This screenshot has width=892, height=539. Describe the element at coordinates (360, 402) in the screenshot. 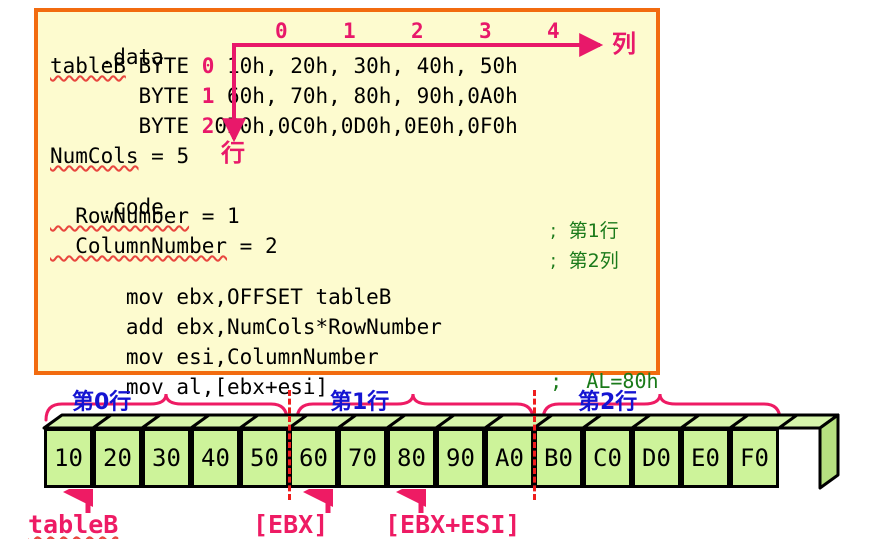

I see `brace-label-row1: 第1行` at that location.